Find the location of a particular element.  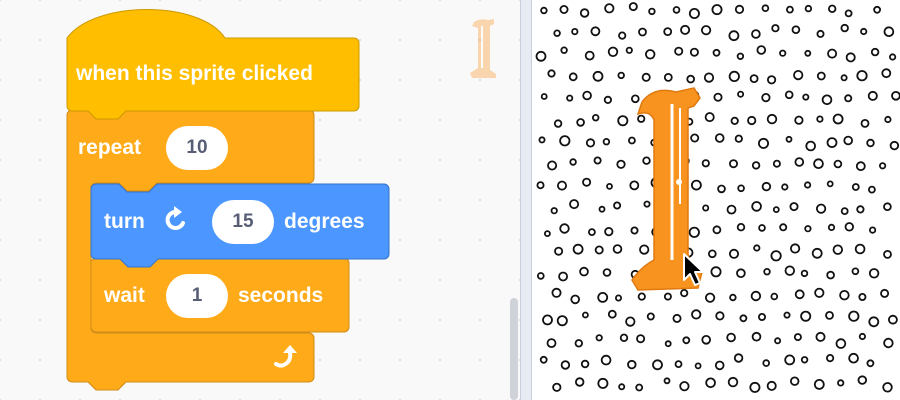

workspace-scrollbar is located at coordinates (514, 349).